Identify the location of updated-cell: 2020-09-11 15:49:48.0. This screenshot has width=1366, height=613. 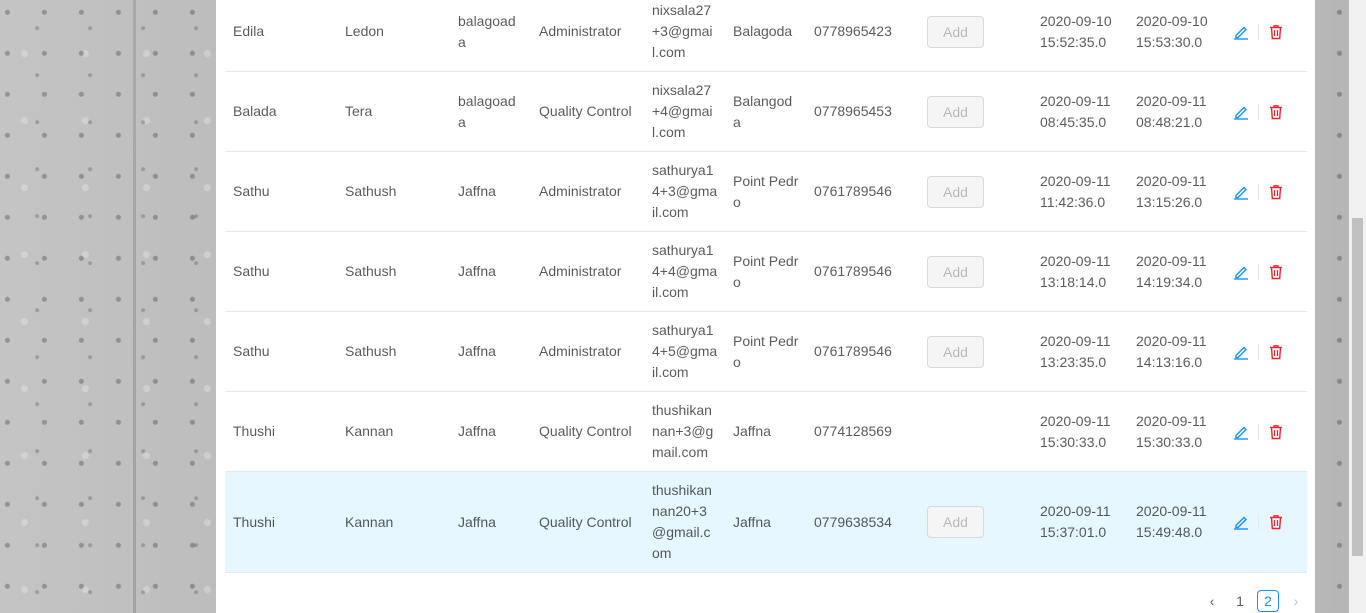
(1181, 522).